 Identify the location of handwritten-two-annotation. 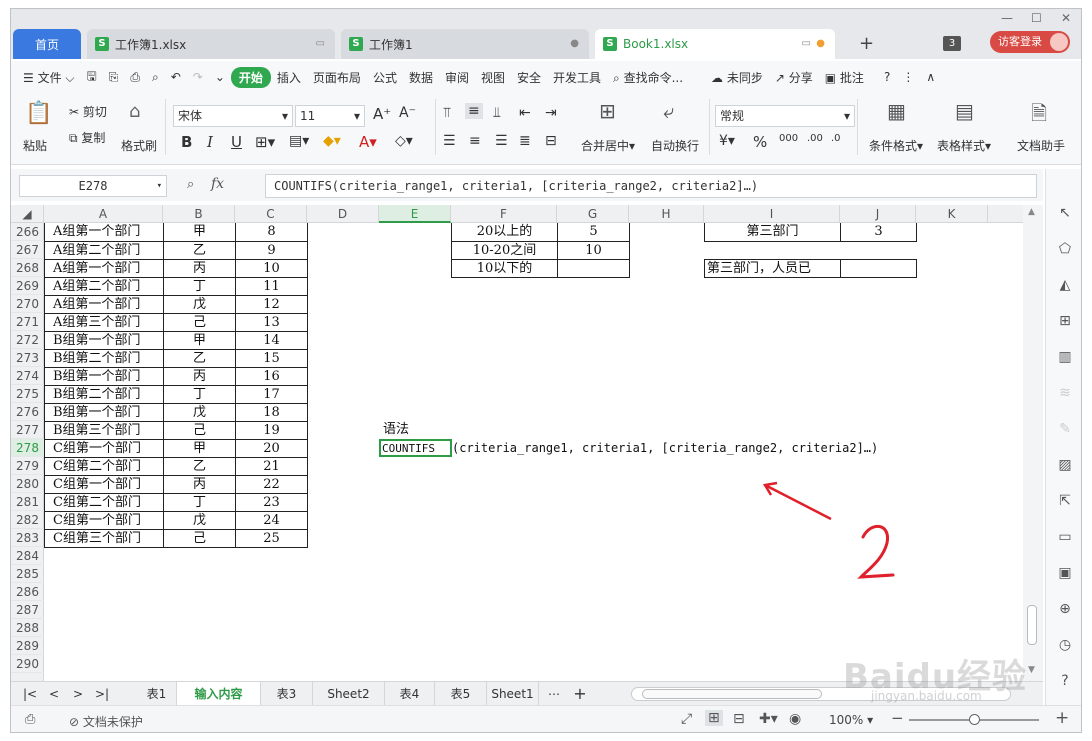
(876, 552).